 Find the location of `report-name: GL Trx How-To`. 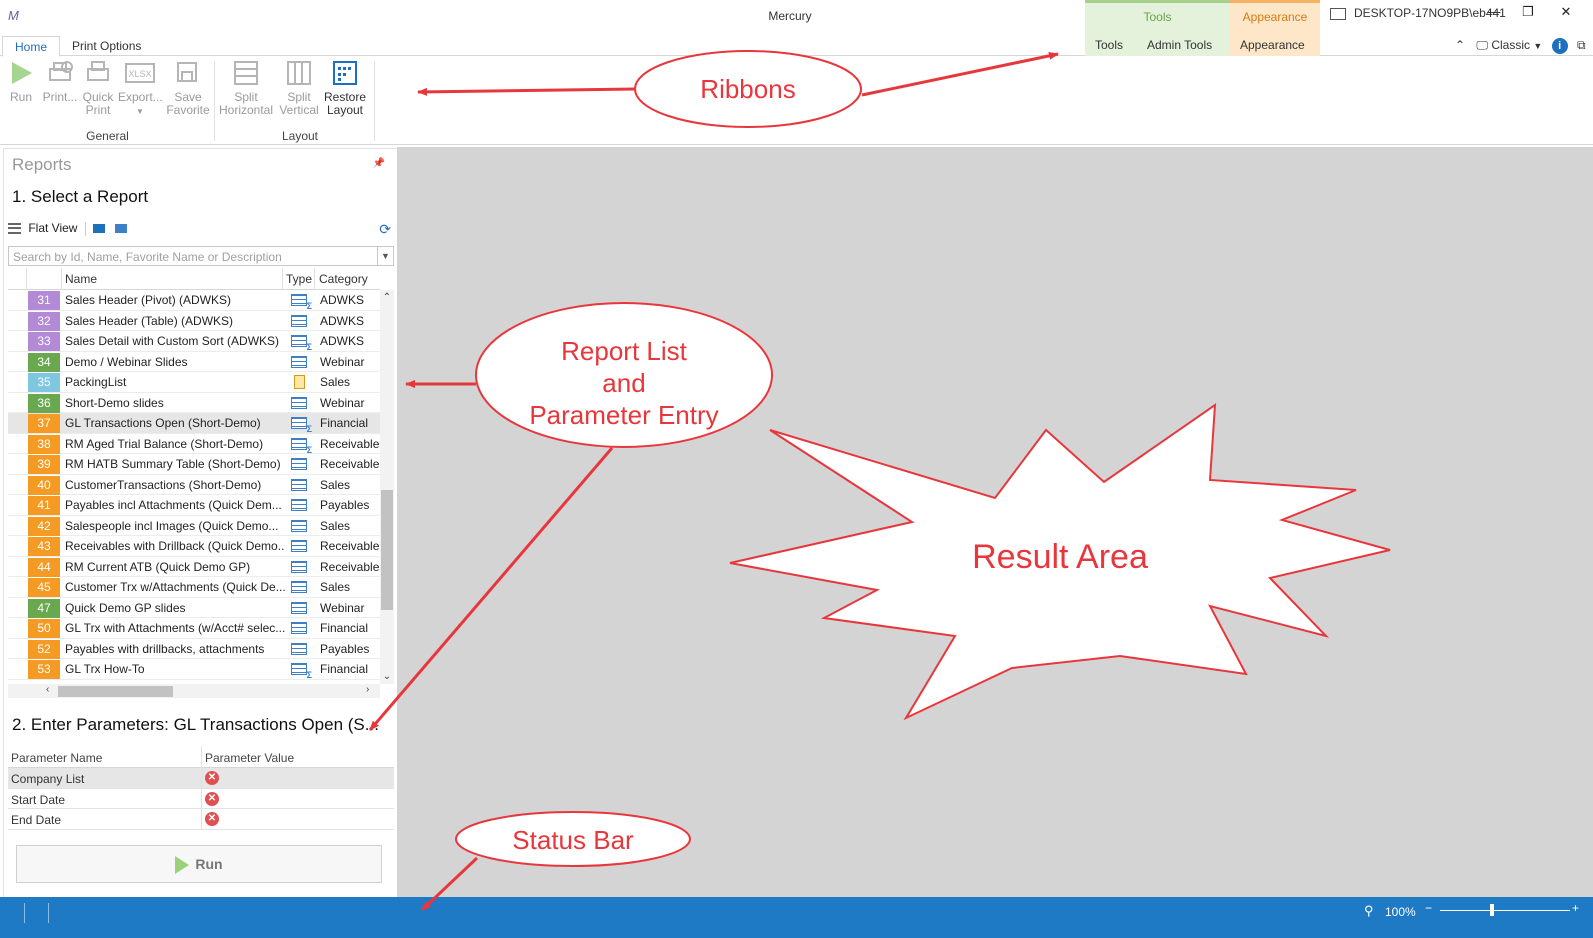

report-name: GL Trx How-To is located at coordinates (105, 669).